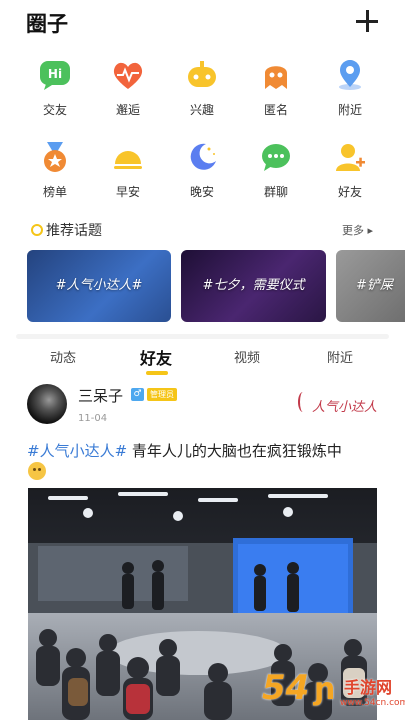  What do you see at coordinates (54, 110) in the screenshot?
I see `grid-item-label: 交友` at bounding box center [54, 110].